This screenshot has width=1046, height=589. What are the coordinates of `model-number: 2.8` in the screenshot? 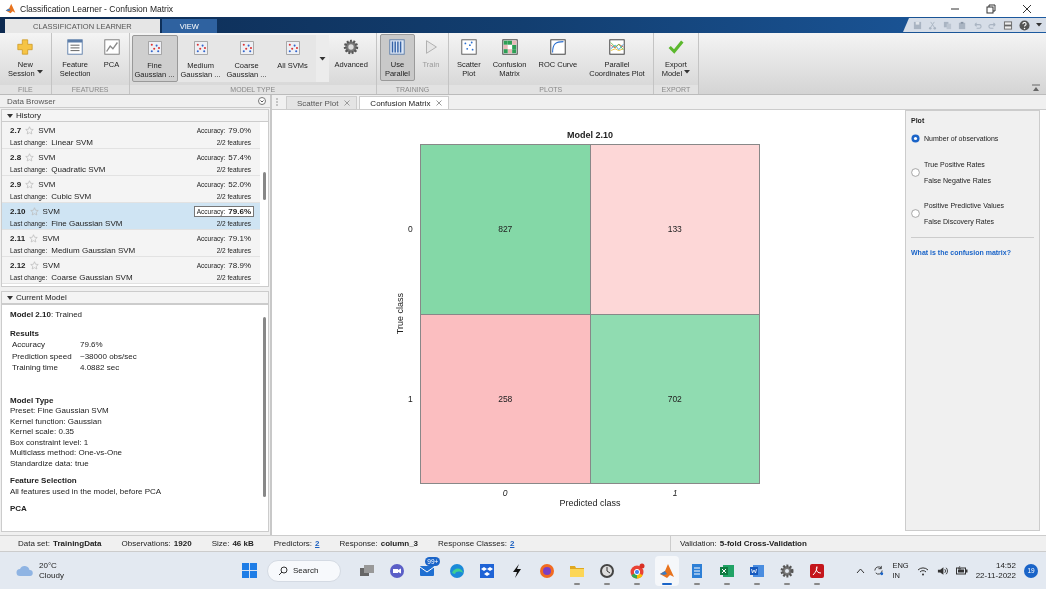 It's located at (16, 157).